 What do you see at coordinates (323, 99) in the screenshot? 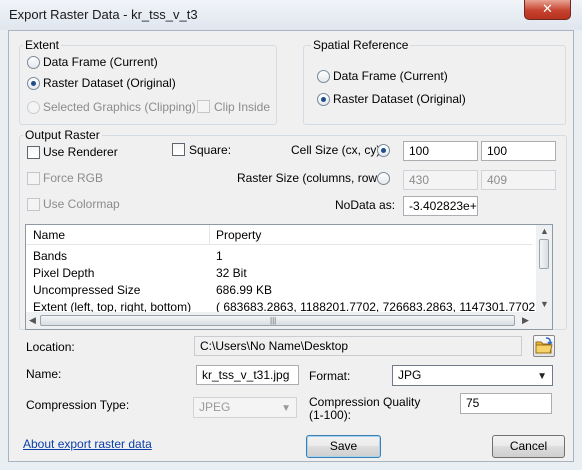
I see `spatial-raster-dataset-radio` at bounding box center [323, 99].